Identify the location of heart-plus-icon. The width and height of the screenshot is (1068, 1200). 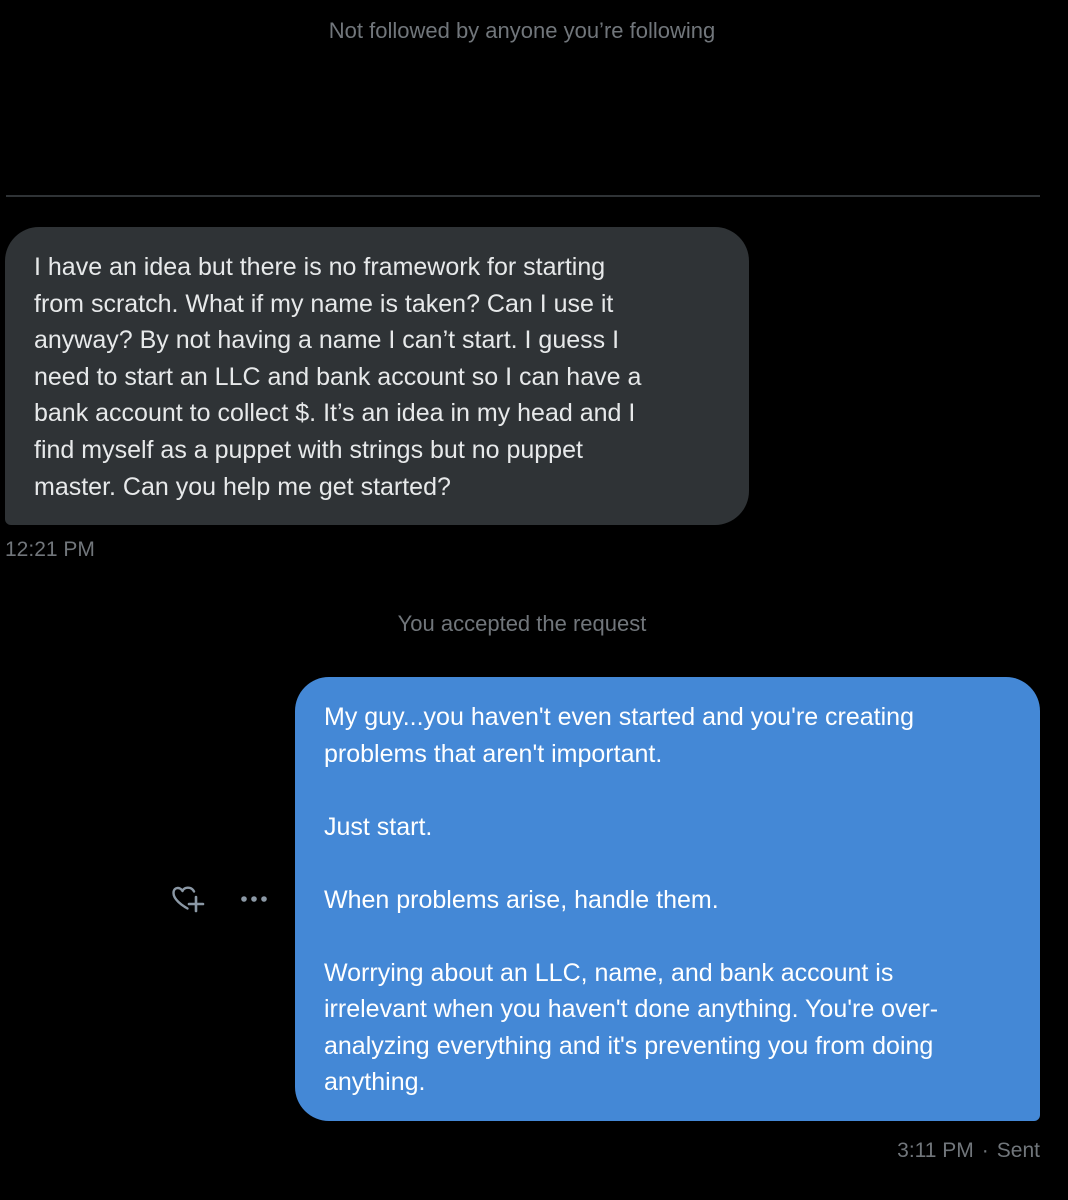
(188, 899).